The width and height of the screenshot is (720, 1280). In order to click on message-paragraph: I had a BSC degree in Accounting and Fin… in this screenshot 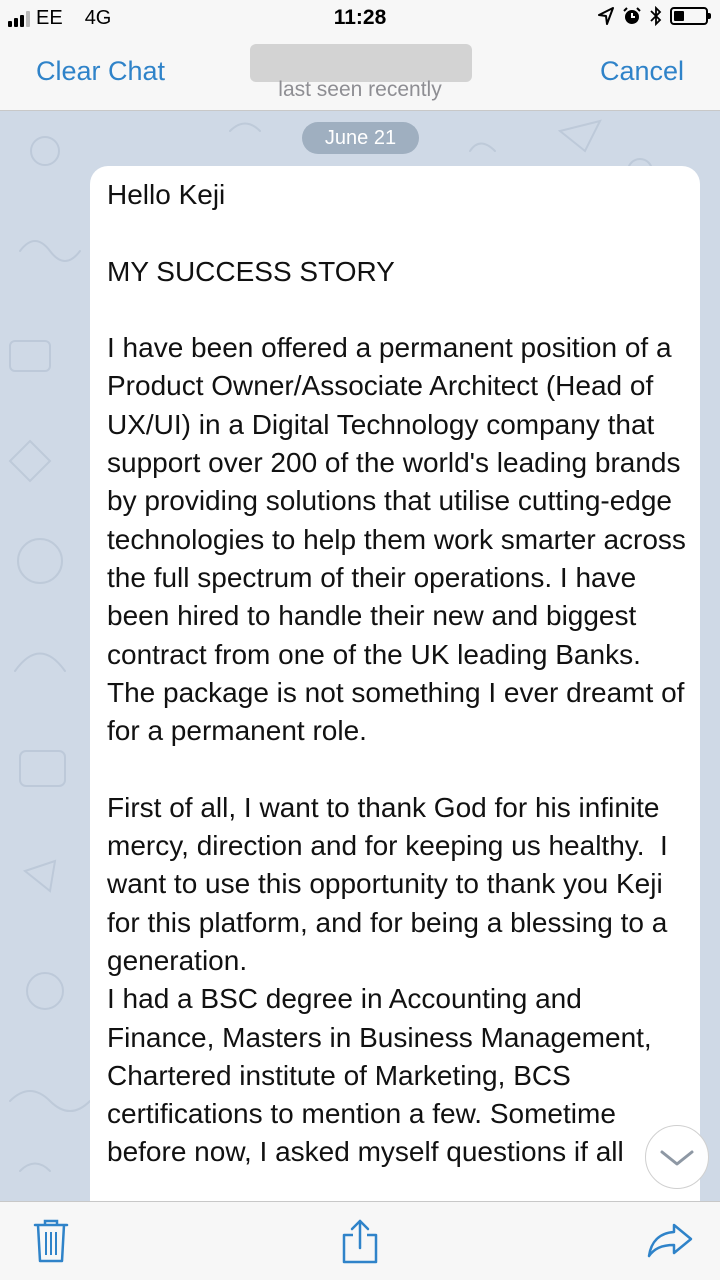, I will do `click(383, 1075)`.